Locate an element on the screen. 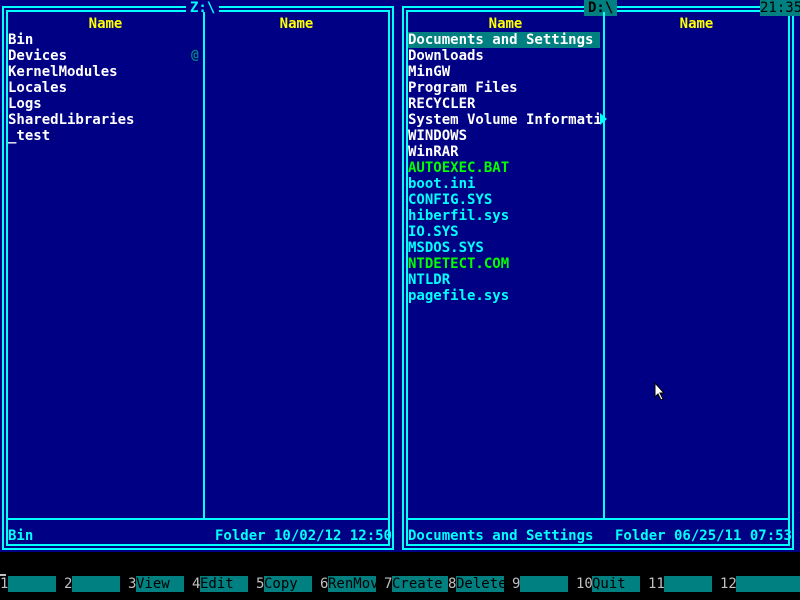 This screenshot has height=600, width=800. mouse-pointer-icon is located at coordinates (660, 391).